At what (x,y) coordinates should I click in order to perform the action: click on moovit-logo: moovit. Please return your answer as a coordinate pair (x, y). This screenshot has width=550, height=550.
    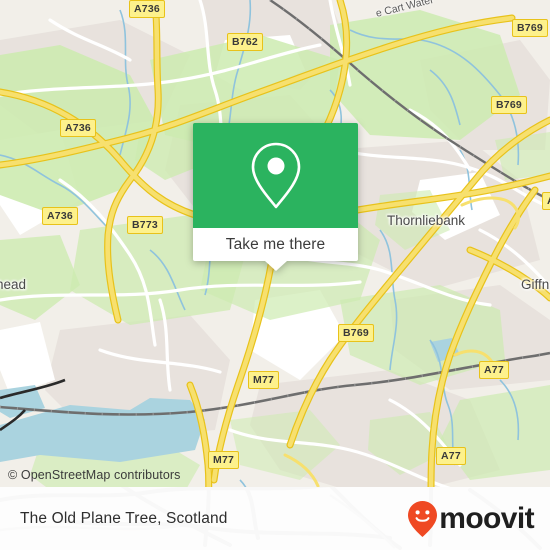
    Looking at the image, I should click on (471, 519).